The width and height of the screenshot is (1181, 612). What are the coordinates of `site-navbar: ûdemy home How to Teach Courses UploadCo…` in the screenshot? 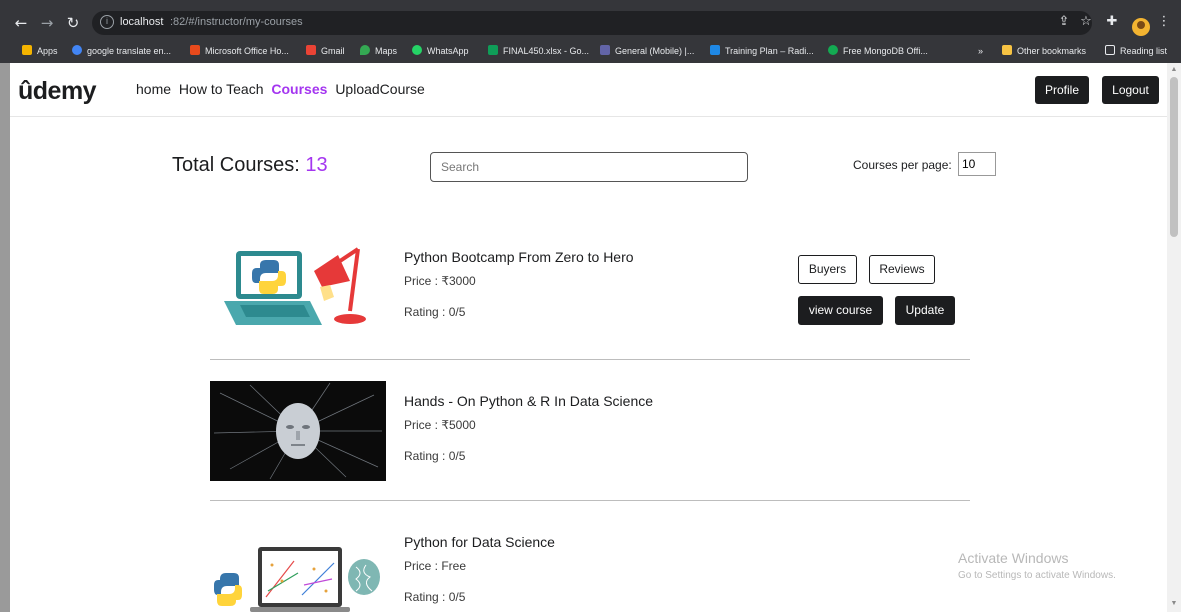 It's located at (588, 90).